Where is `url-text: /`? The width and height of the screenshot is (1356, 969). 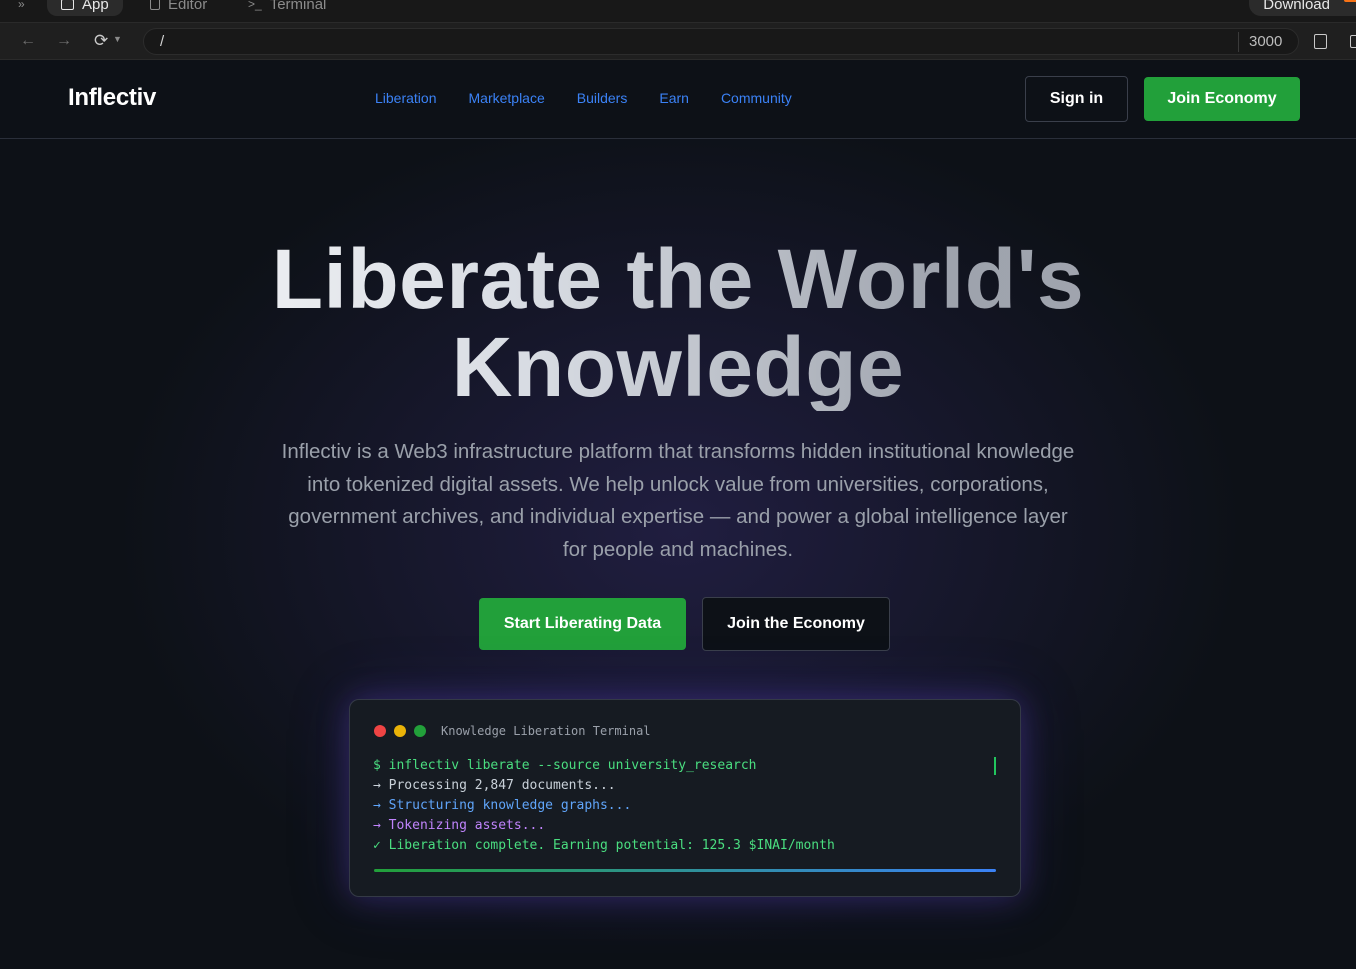 url-text: / is located at coordinates (162, 41).